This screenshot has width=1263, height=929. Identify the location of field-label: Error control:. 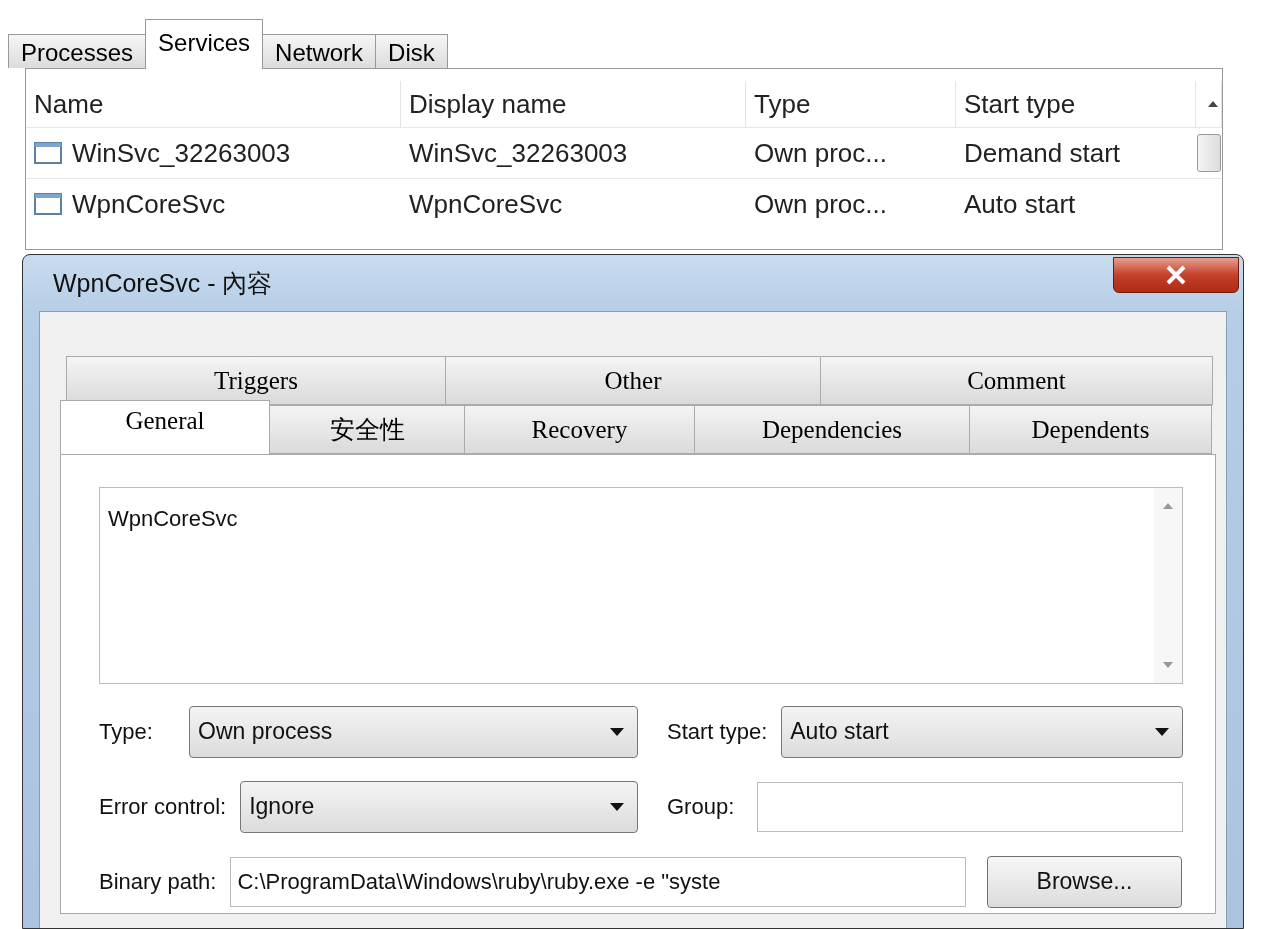
(163, 806).